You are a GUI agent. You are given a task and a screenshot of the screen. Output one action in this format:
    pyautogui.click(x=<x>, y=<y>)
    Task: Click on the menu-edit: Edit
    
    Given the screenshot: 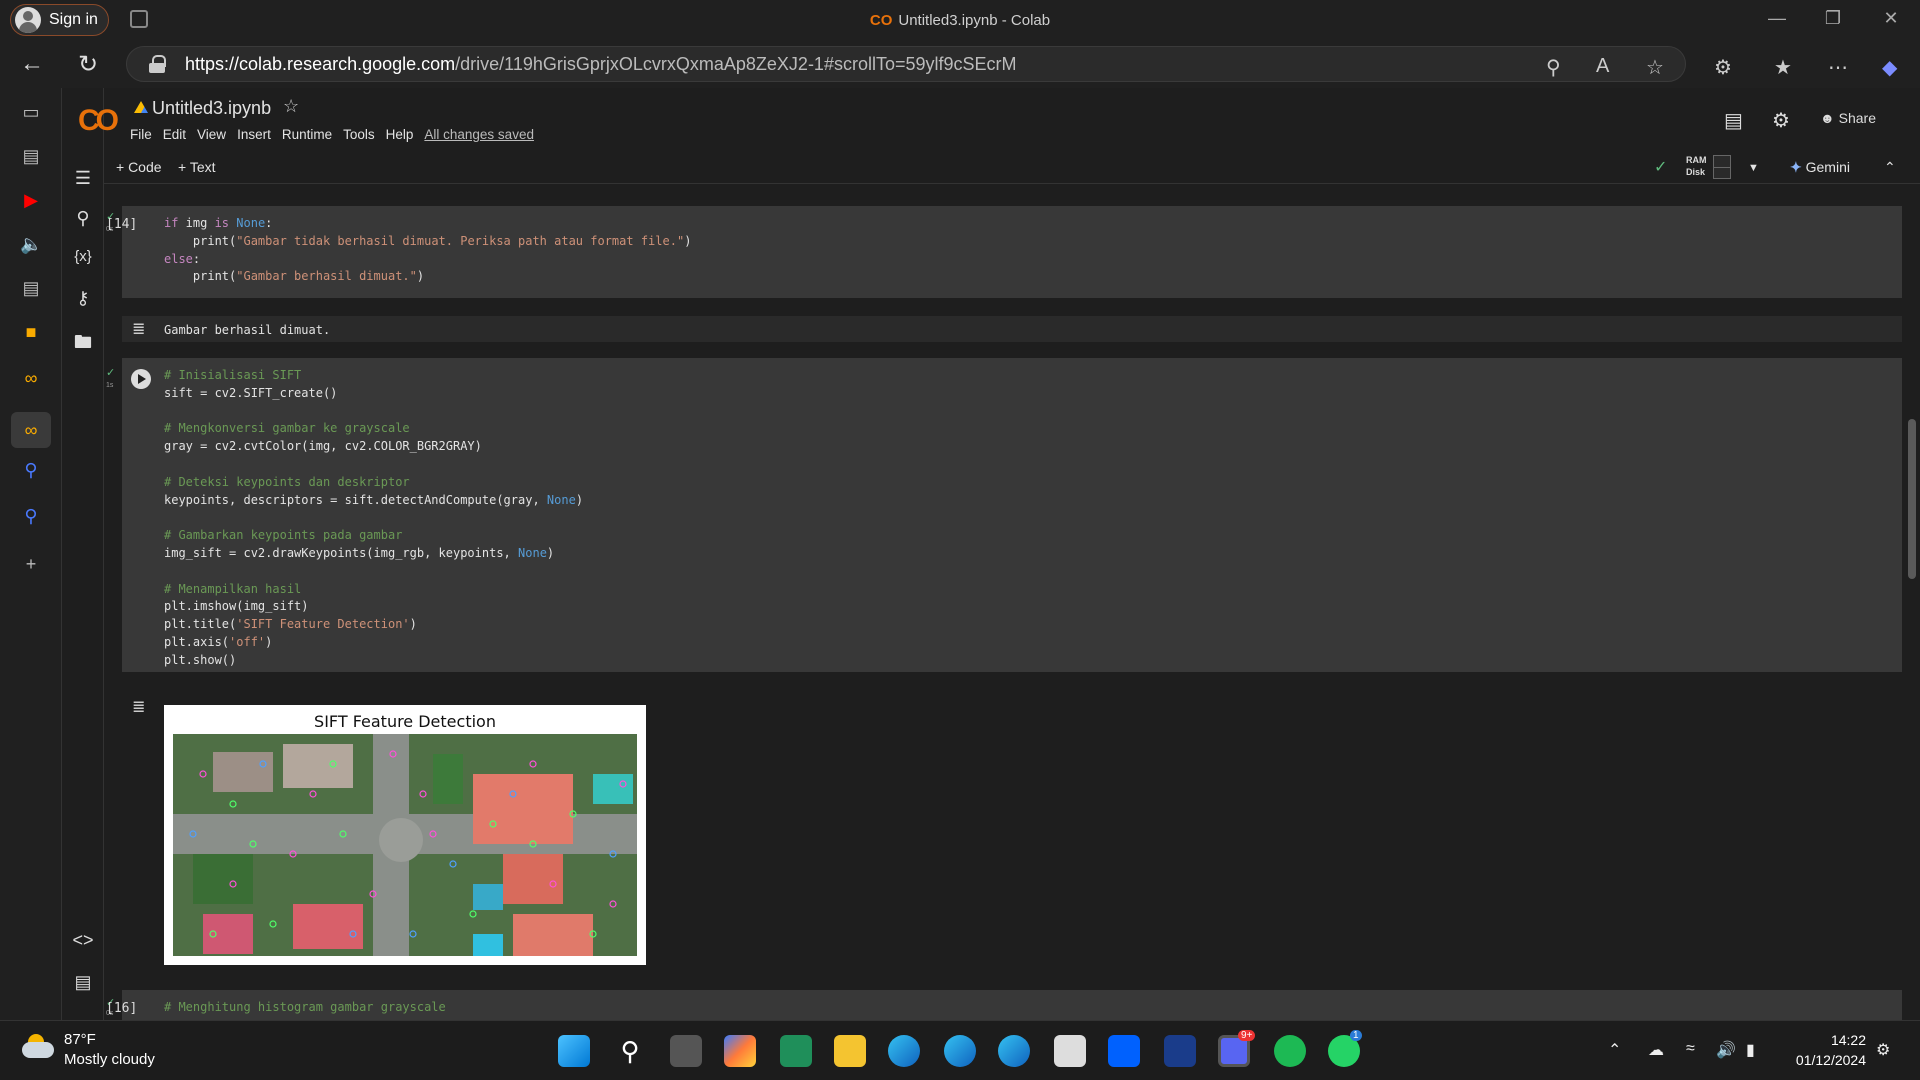 What is the action you would take?
    pyautogui.click(x=174, y=134)
    